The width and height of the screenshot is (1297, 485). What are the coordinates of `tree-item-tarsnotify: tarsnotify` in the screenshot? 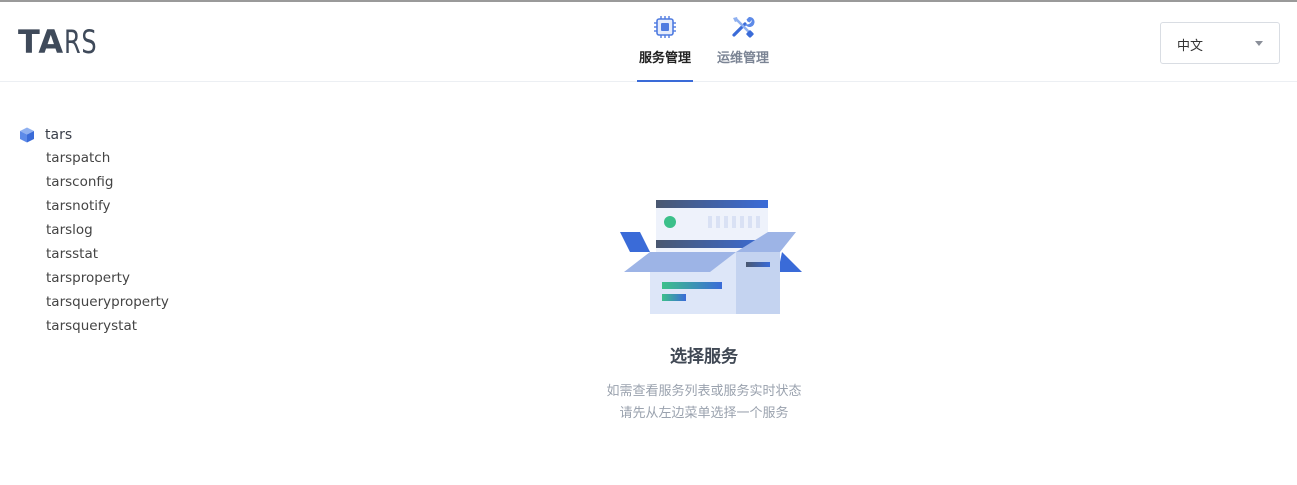 It's located at (93, 206).